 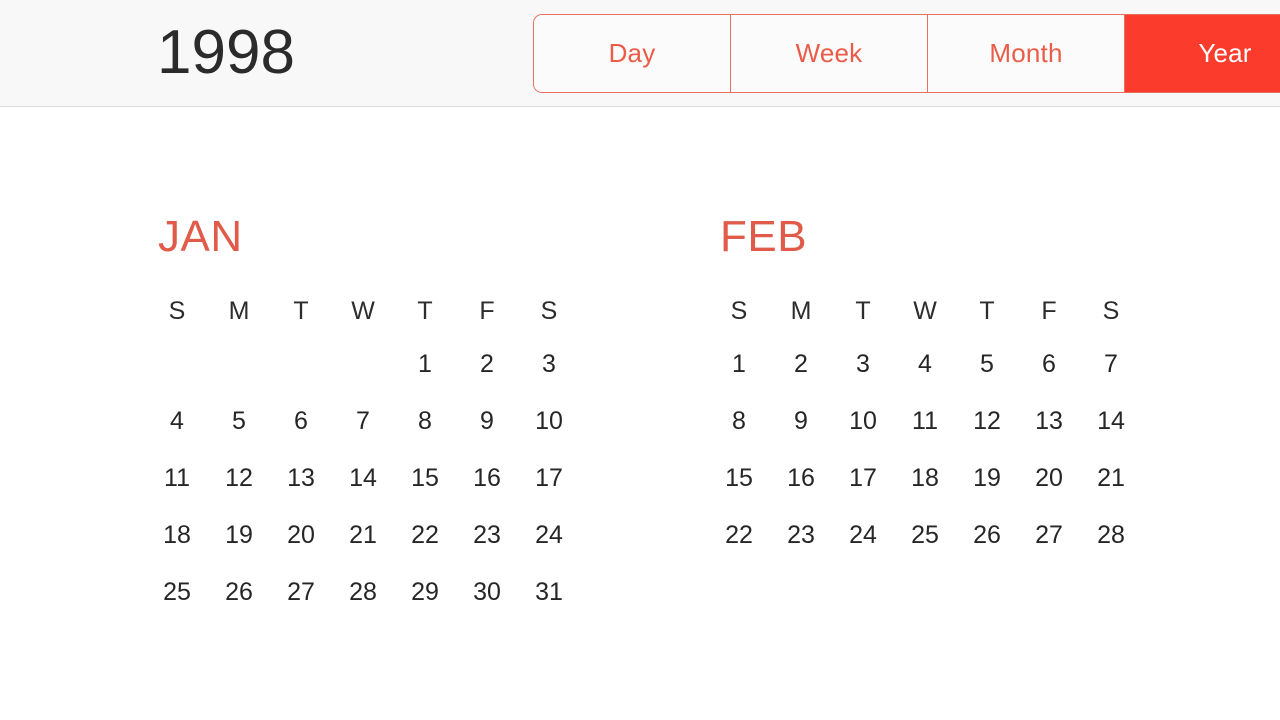 I want to click on tab-month-label: Month, so click(x=1026, y=53).